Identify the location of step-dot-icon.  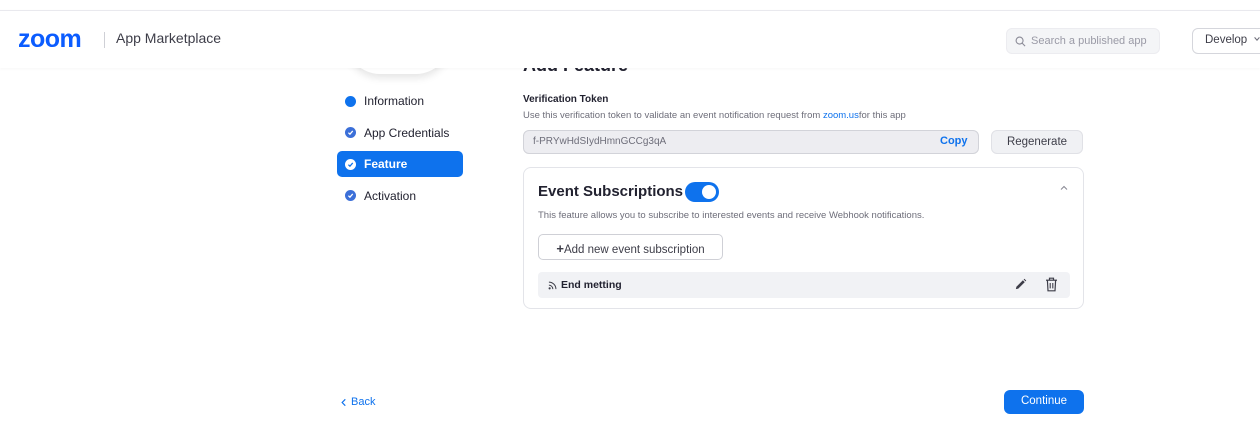
(350, 101).